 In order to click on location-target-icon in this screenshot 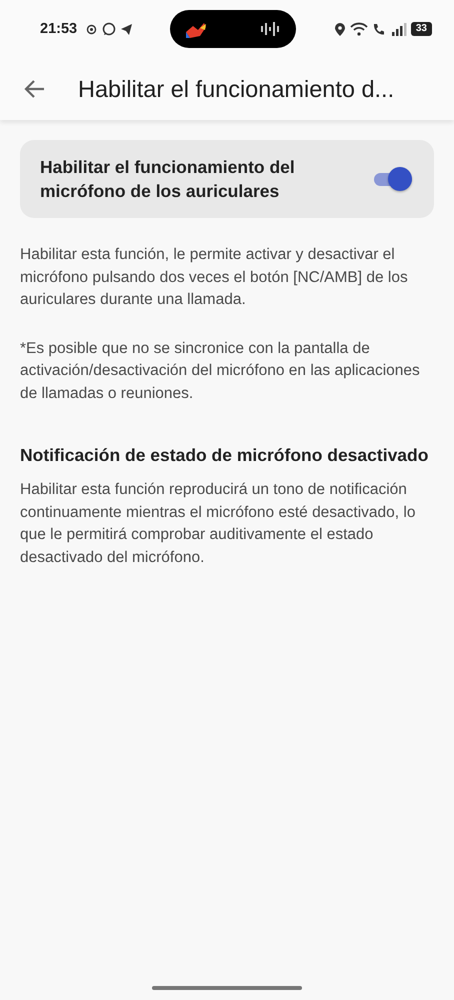, I will do `click(91, 29)`.